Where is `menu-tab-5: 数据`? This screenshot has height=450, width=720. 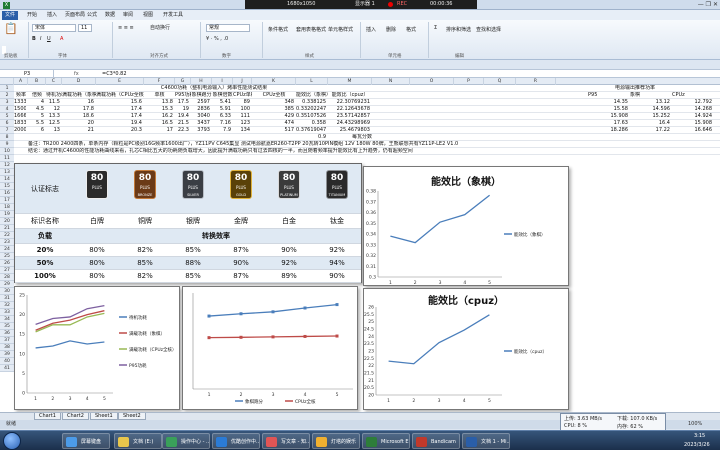 menu-tab-5: 数据 is located at coordinates (110, 15).